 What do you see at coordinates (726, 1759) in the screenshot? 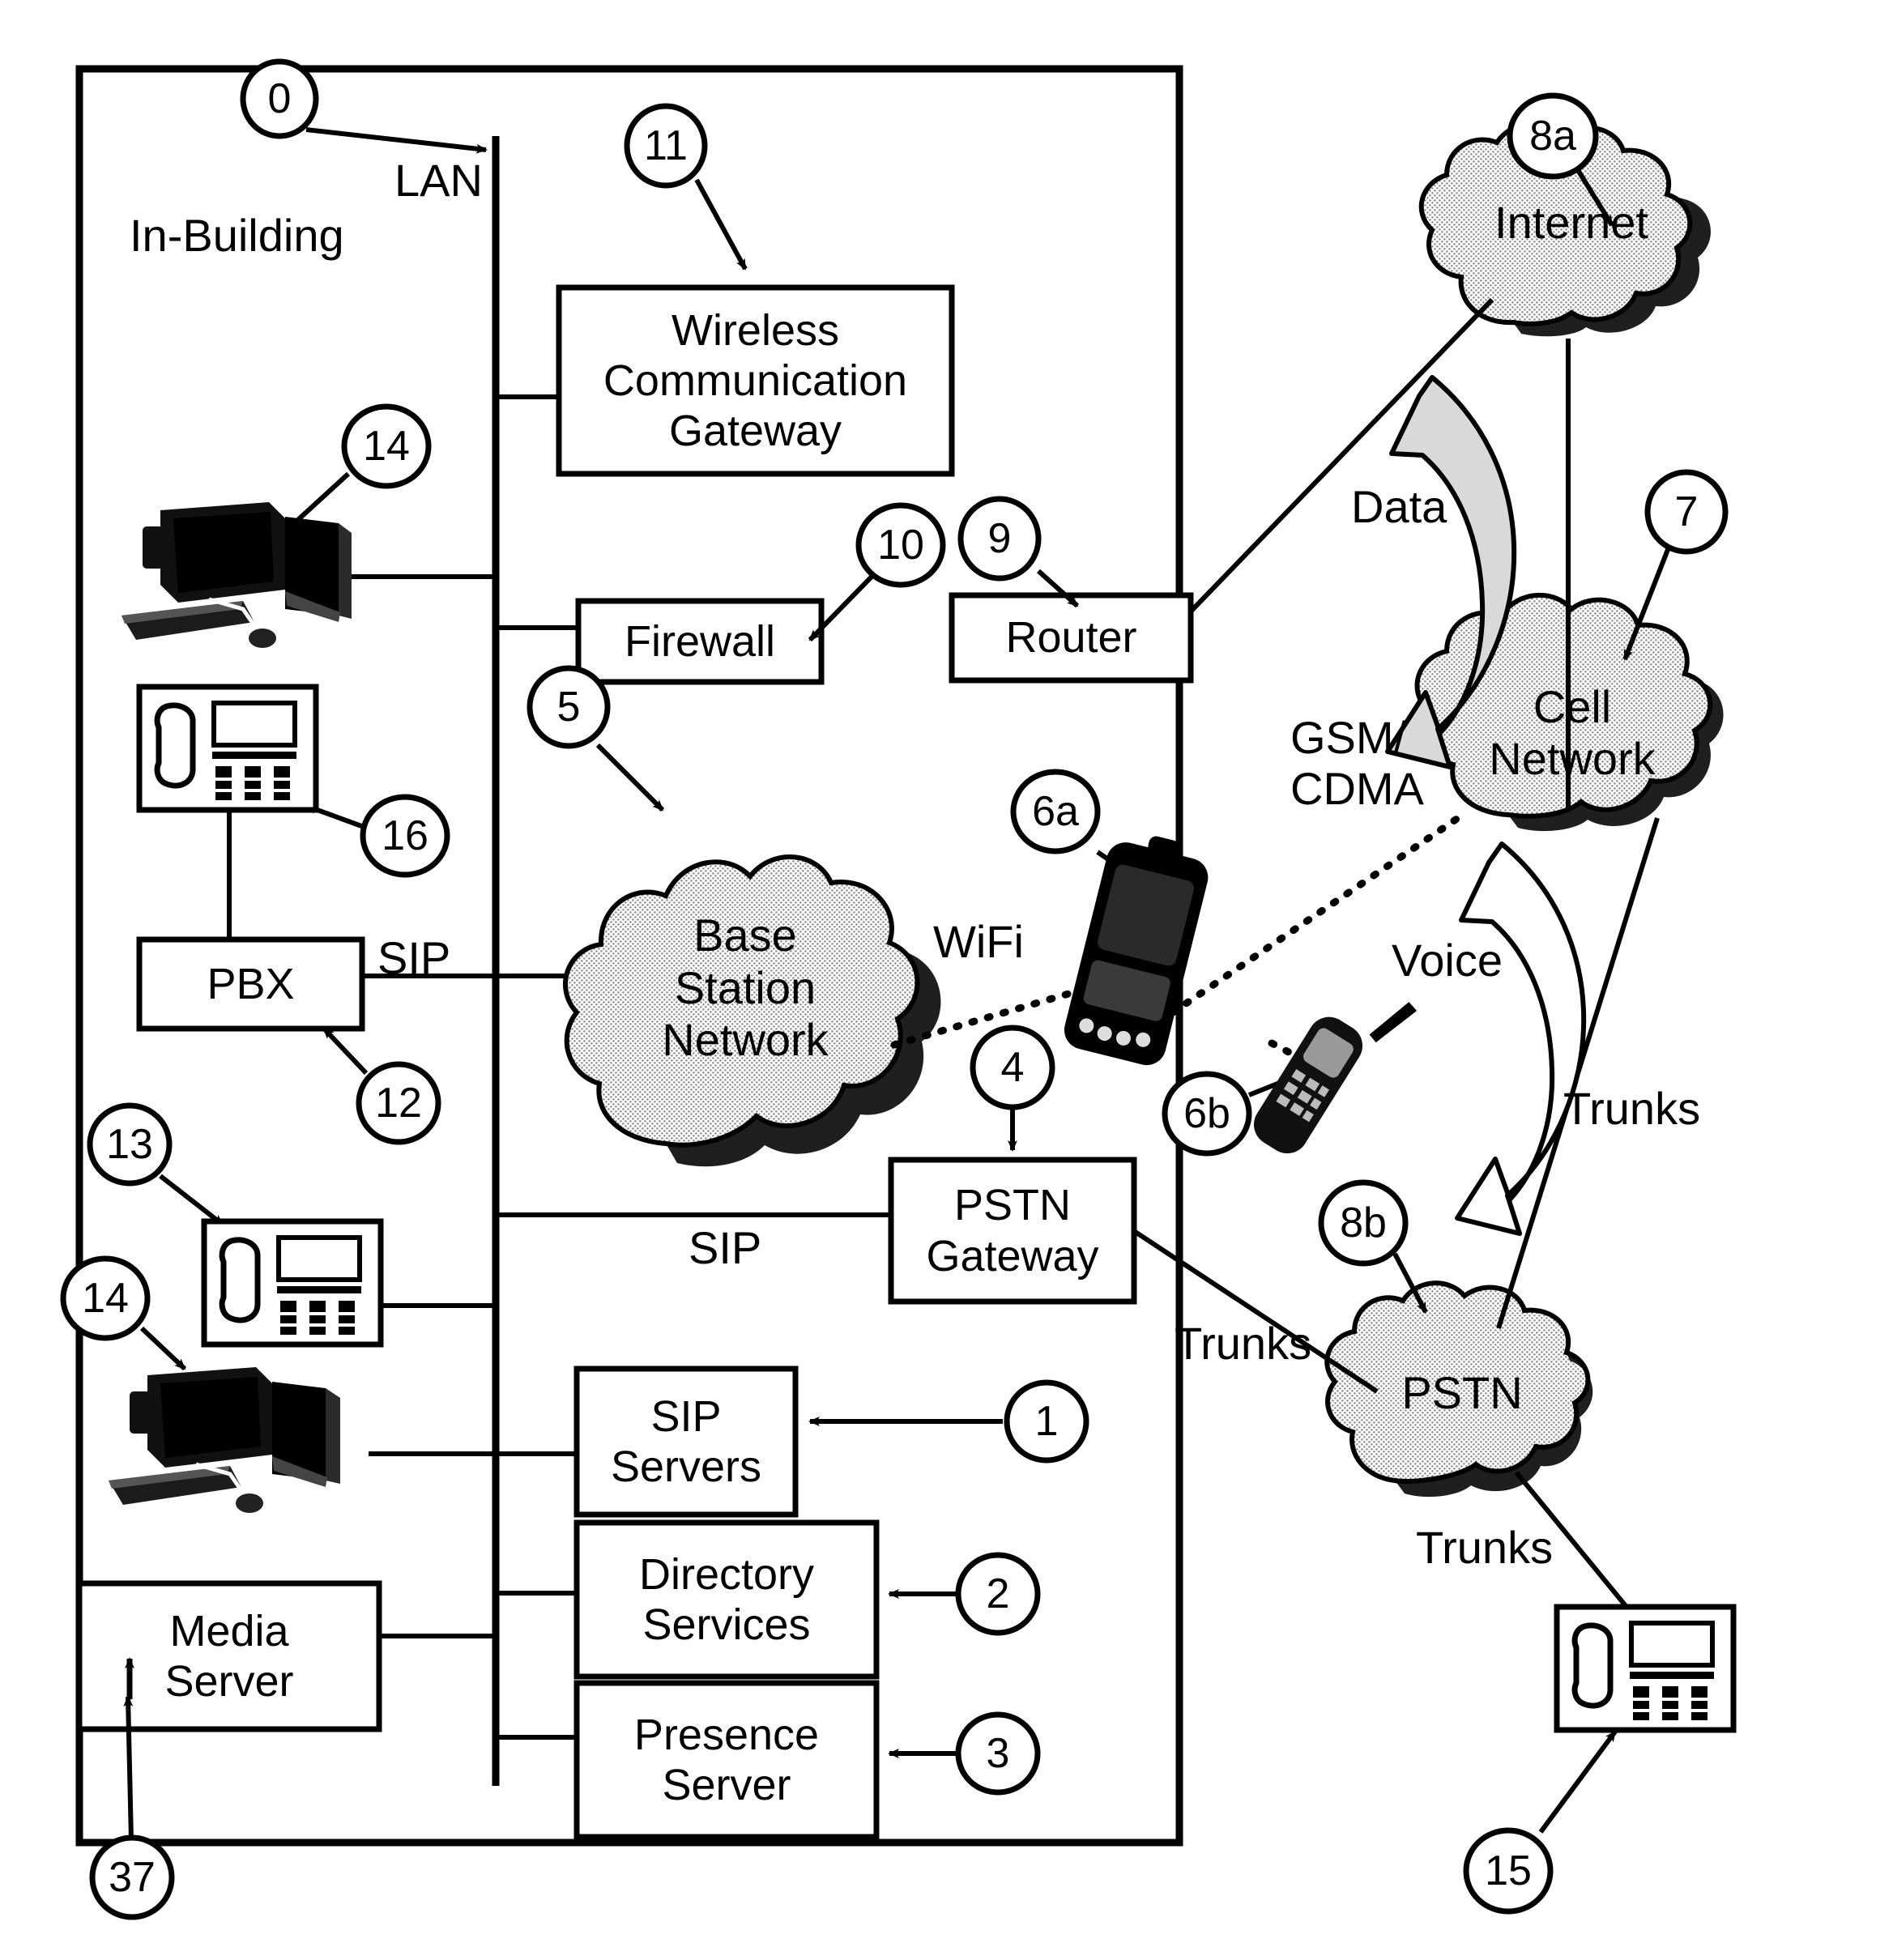
I see `presence-server-label: Presence Server` at bounding box center [726, 1759].